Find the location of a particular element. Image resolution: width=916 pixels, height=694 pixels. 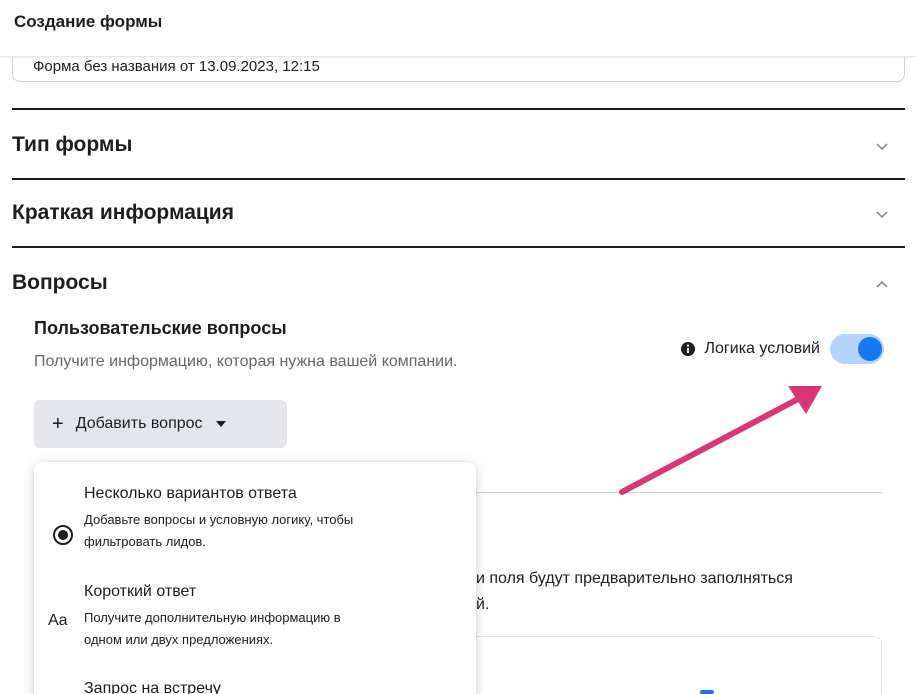

plus-icon: + is located at coordinates (58, 424).